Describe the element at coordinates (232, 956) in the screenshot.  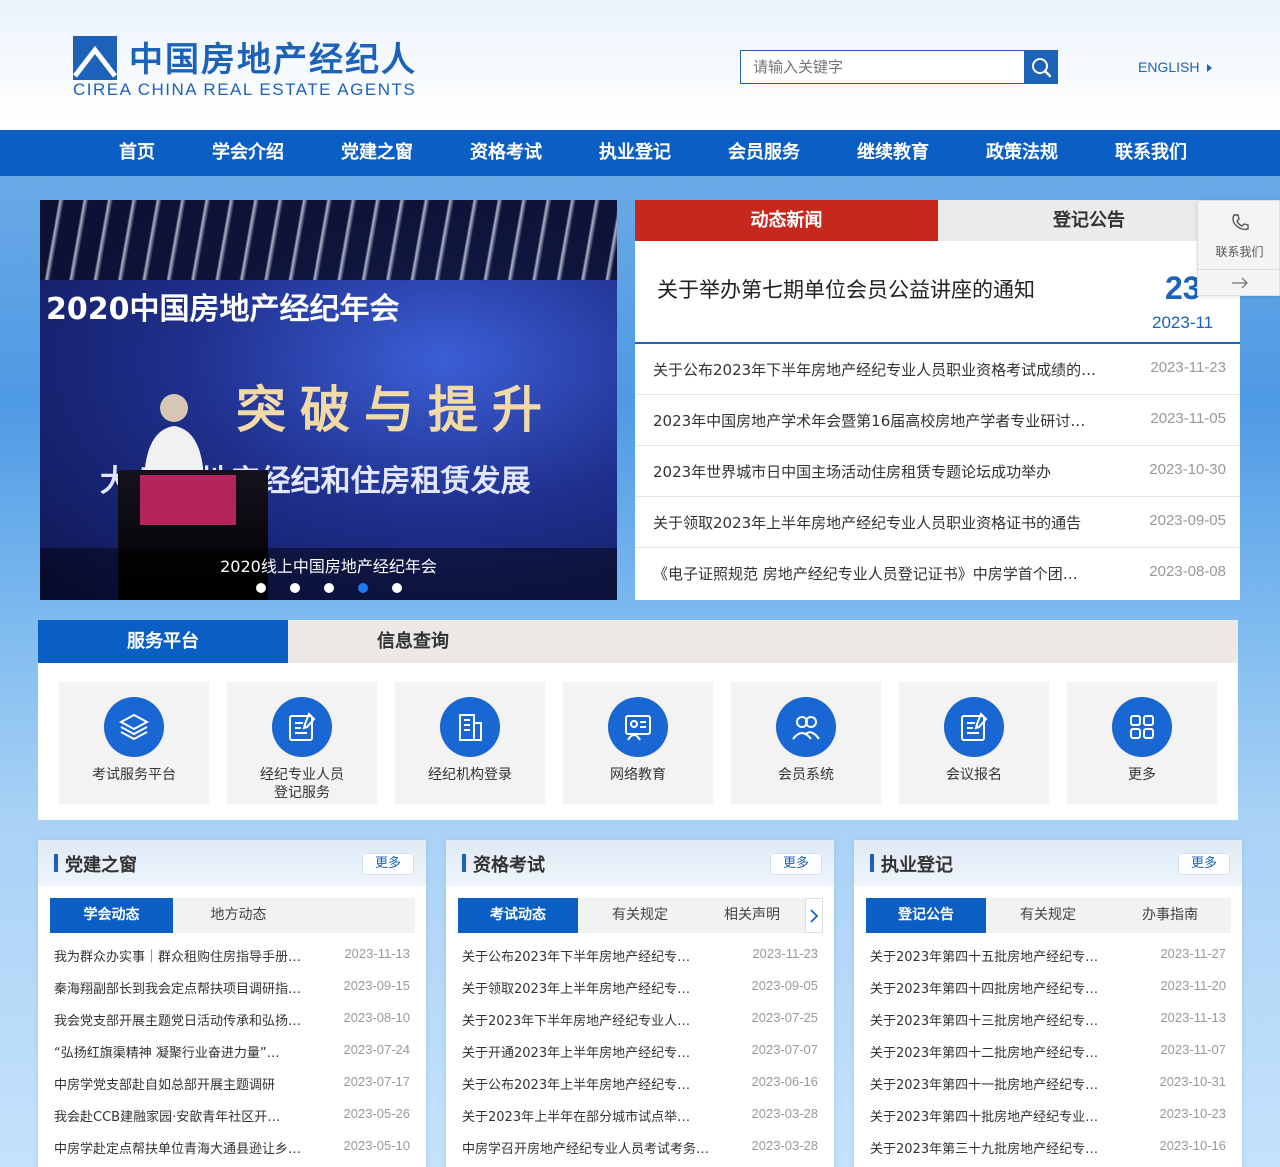
I see `list-item: 我为群众办实事｜群众租购住房指导手册… 2023-11-13` at that location.